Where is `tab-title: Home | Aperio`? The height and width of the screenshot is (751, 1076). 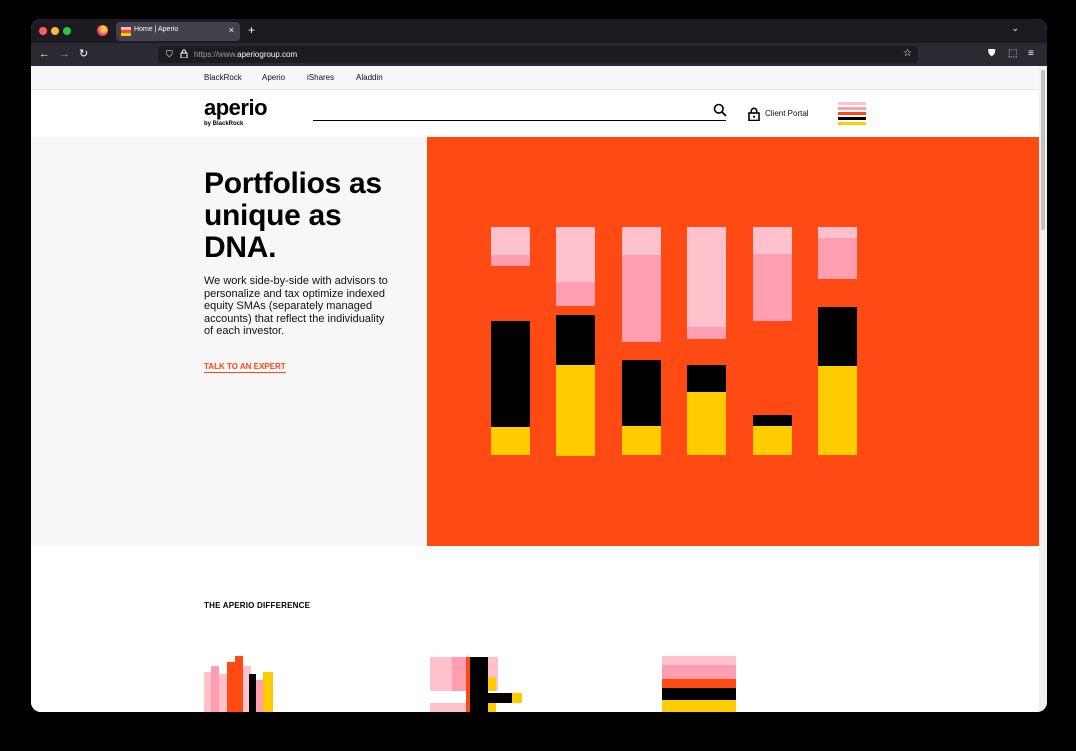
tab-title: Home | Aperio is located at coordinates (156, 29).